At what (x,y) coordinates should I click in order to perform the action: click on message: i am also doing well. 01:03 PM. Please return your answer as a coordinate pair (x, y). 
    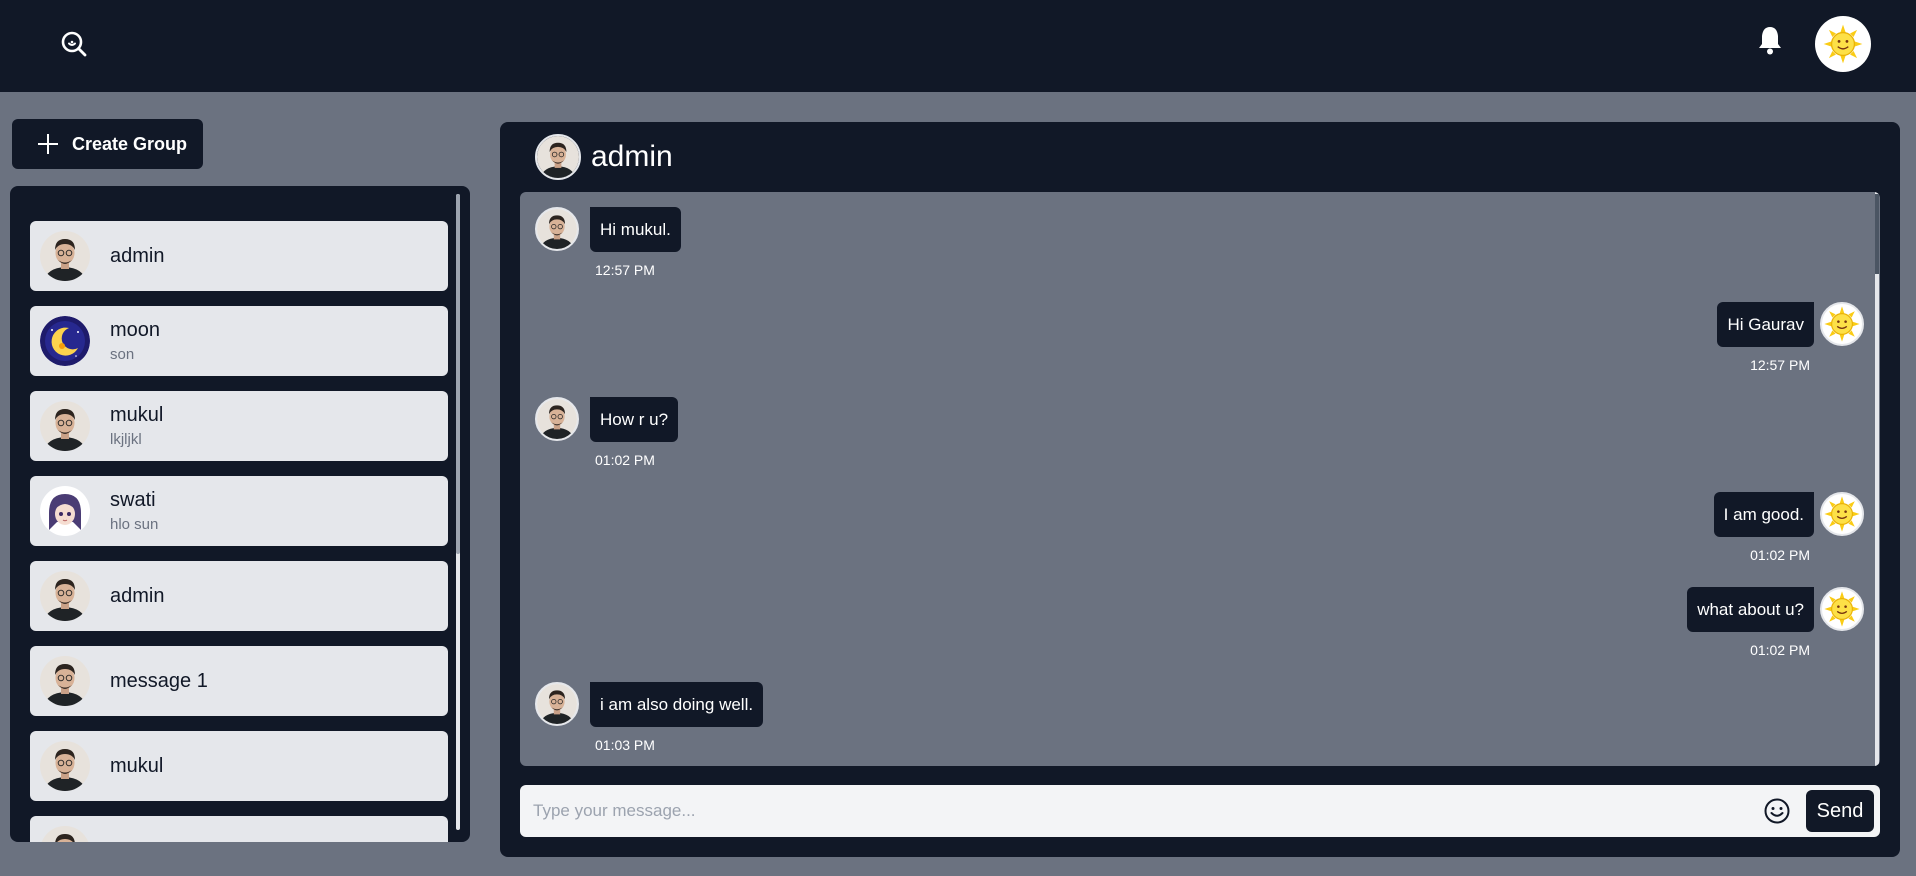
    Looking at the image, I should click on (1200, 722).